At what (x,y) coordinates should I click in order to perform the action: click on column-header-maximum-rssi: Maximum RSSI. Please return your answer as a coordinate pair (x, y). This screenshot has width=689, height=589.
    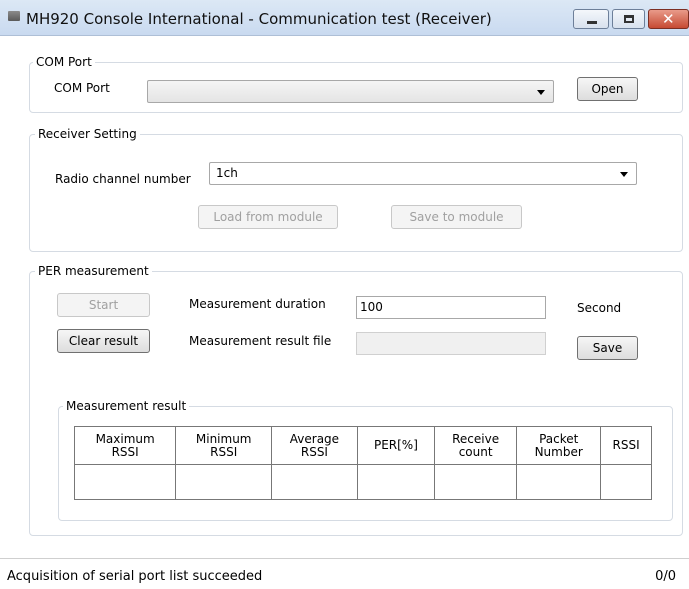
    Looking at the image, I should click on (125, 445).